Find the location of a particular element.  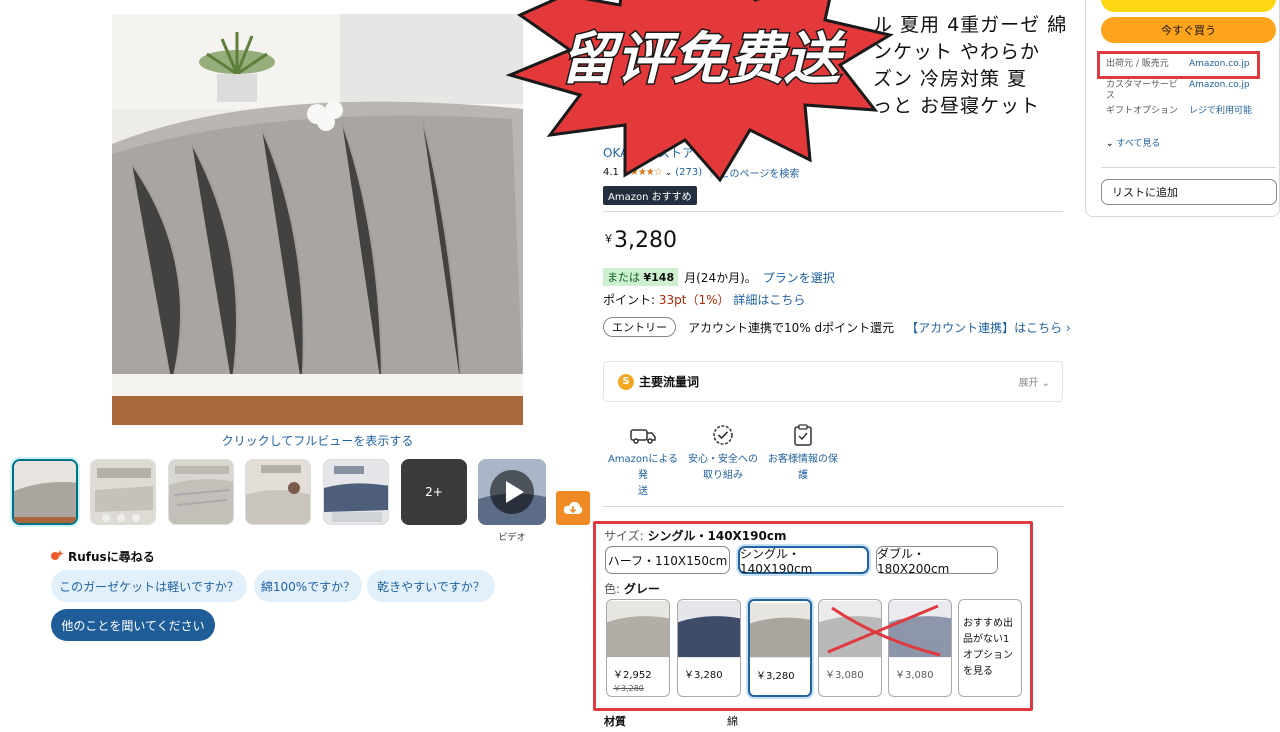

chevron-down-icon: ⌄ is located at coordinates (1110, 144).